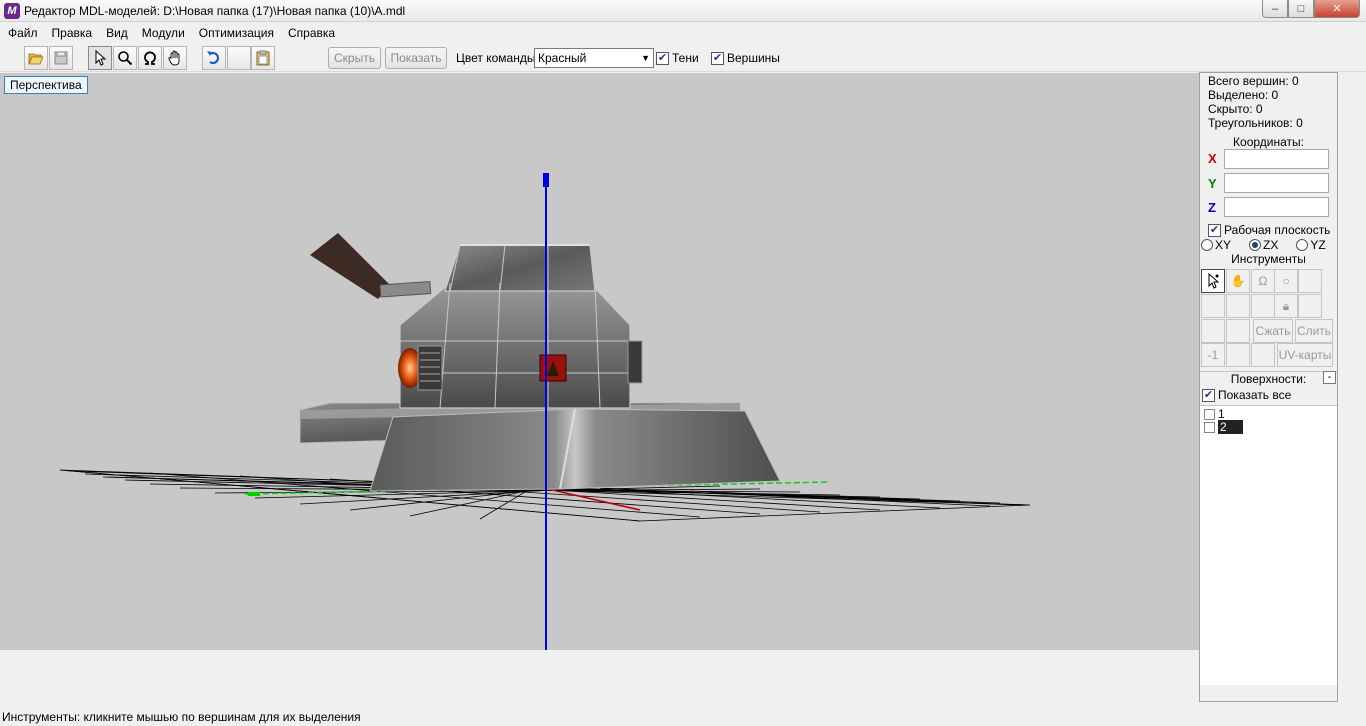 The width and height of the screenshot is (1366, 726). What do you see at coordinates (1207, 245) in the screenshot?
I see `radio-xy-dot` at bounding box center [1207, 245].